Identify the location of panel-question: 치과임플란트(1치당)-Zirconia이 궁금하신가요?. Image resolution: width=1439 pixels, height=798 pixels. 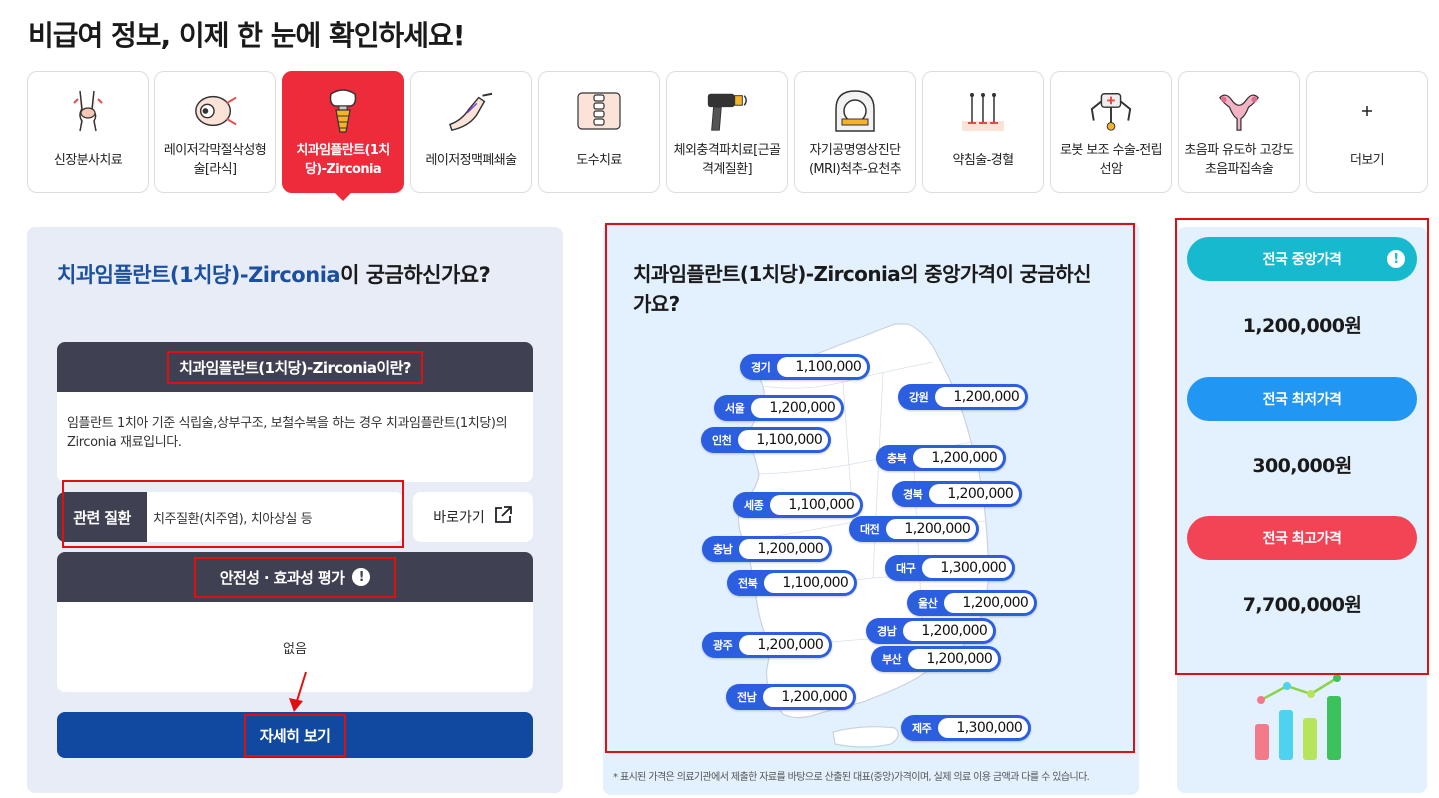
(274, 274).